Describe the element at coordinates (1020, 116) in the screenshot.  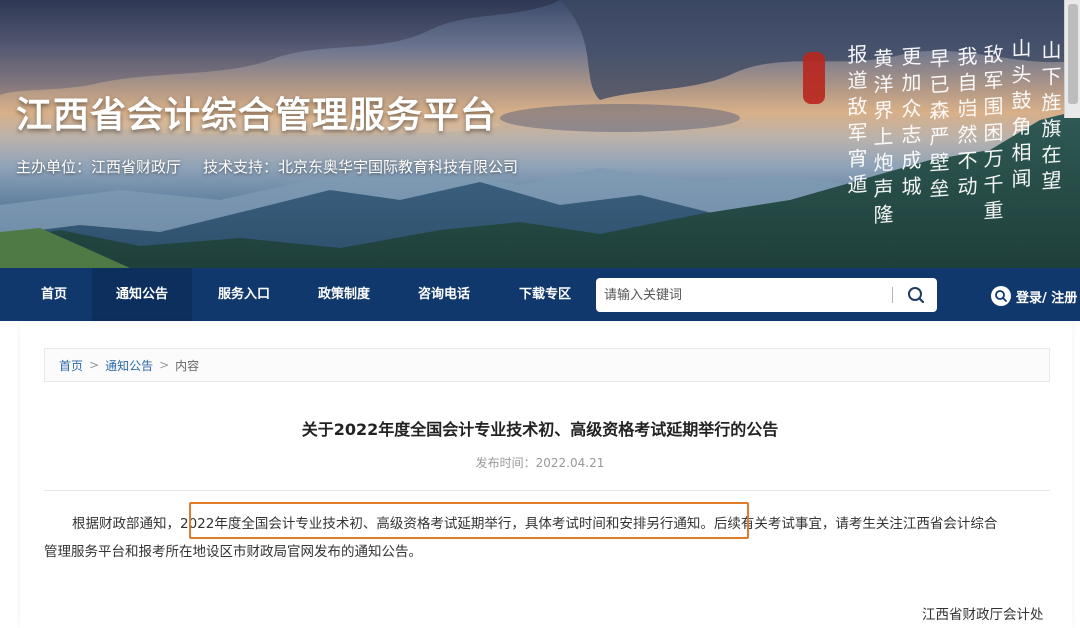
I see `calligraphy-line: 山头鼓角相闻` at that location.